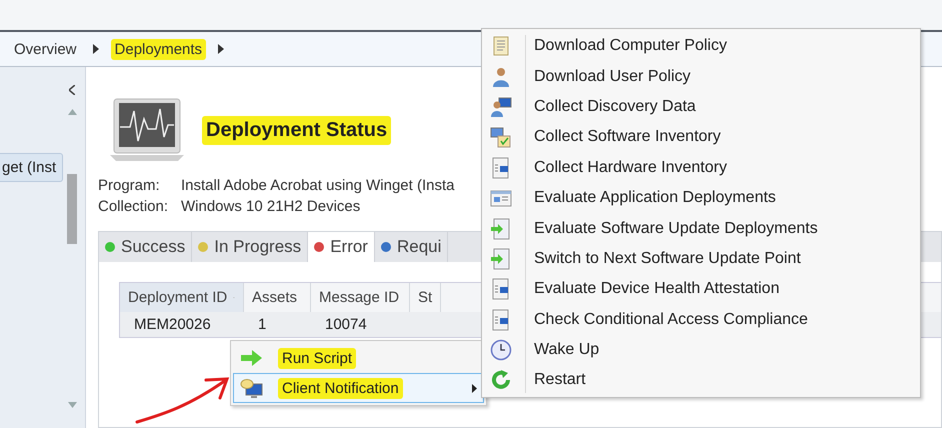 The width and height of the screenshot is (942, 428). What do you see at coordinates (358, 358) in the screenshot?
I see `menu-item: Run Script` at bounding box center [358, 358].